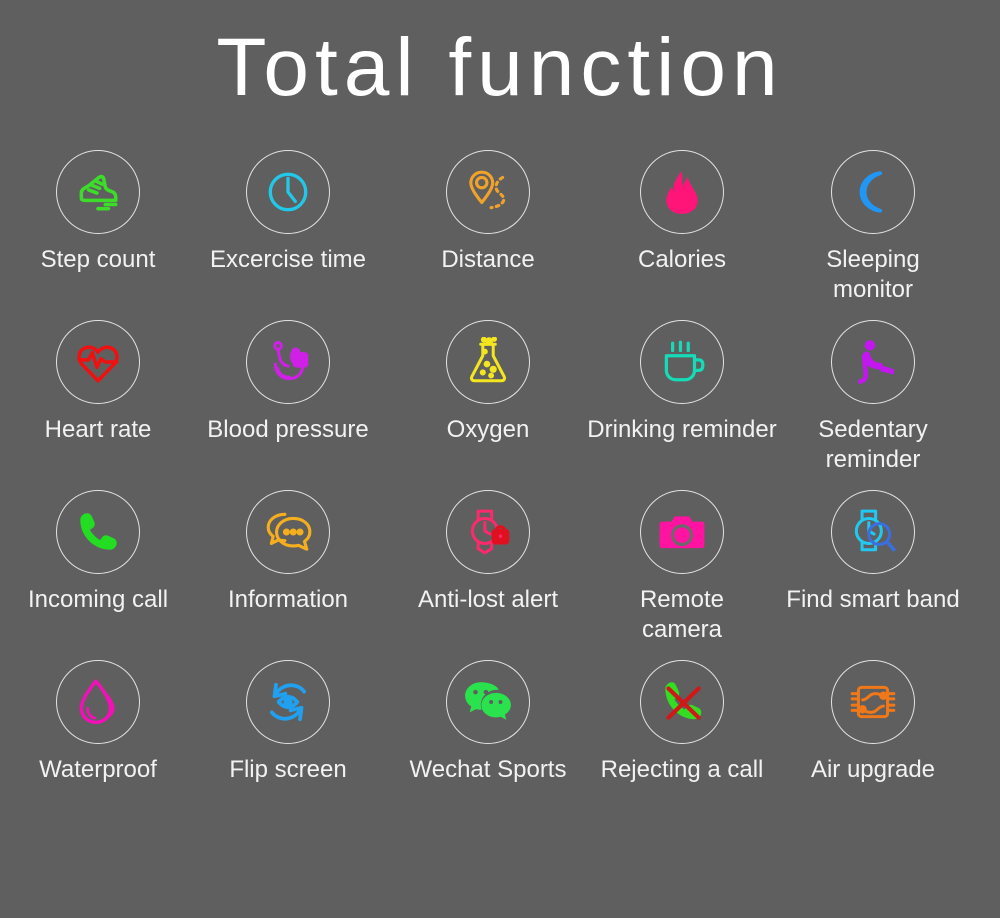 The height and width of the screenshot is (918, 1000). I want to click on ota-chip-icon, so click(873, 702).